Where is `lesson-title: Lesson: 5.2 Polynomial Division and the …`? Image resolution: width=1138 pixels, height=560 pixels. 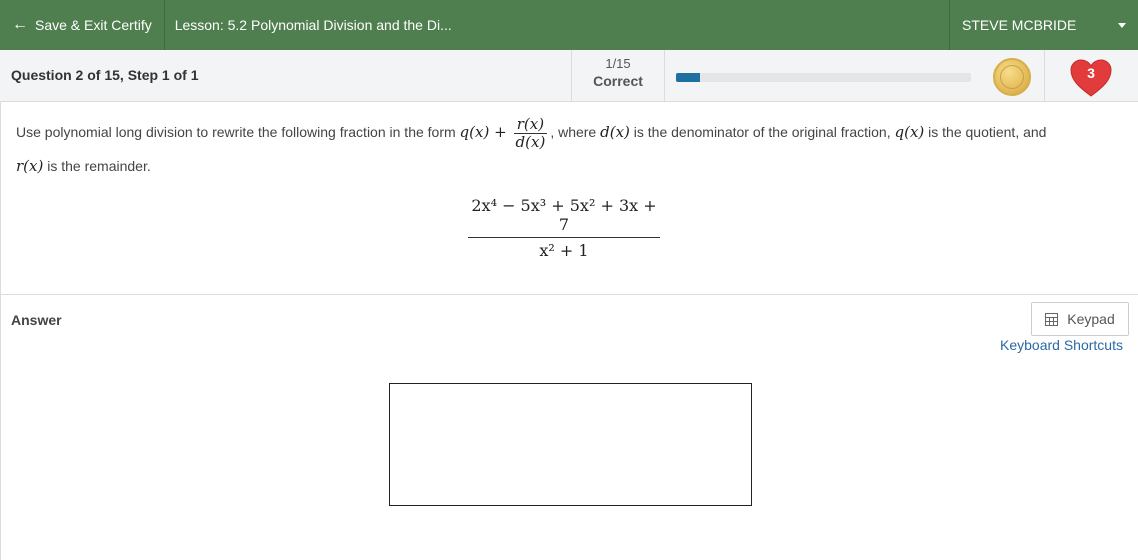
lesson-title: Lesson: 5.2 Polynomial Division and the … is located at coordinates (313, 25).